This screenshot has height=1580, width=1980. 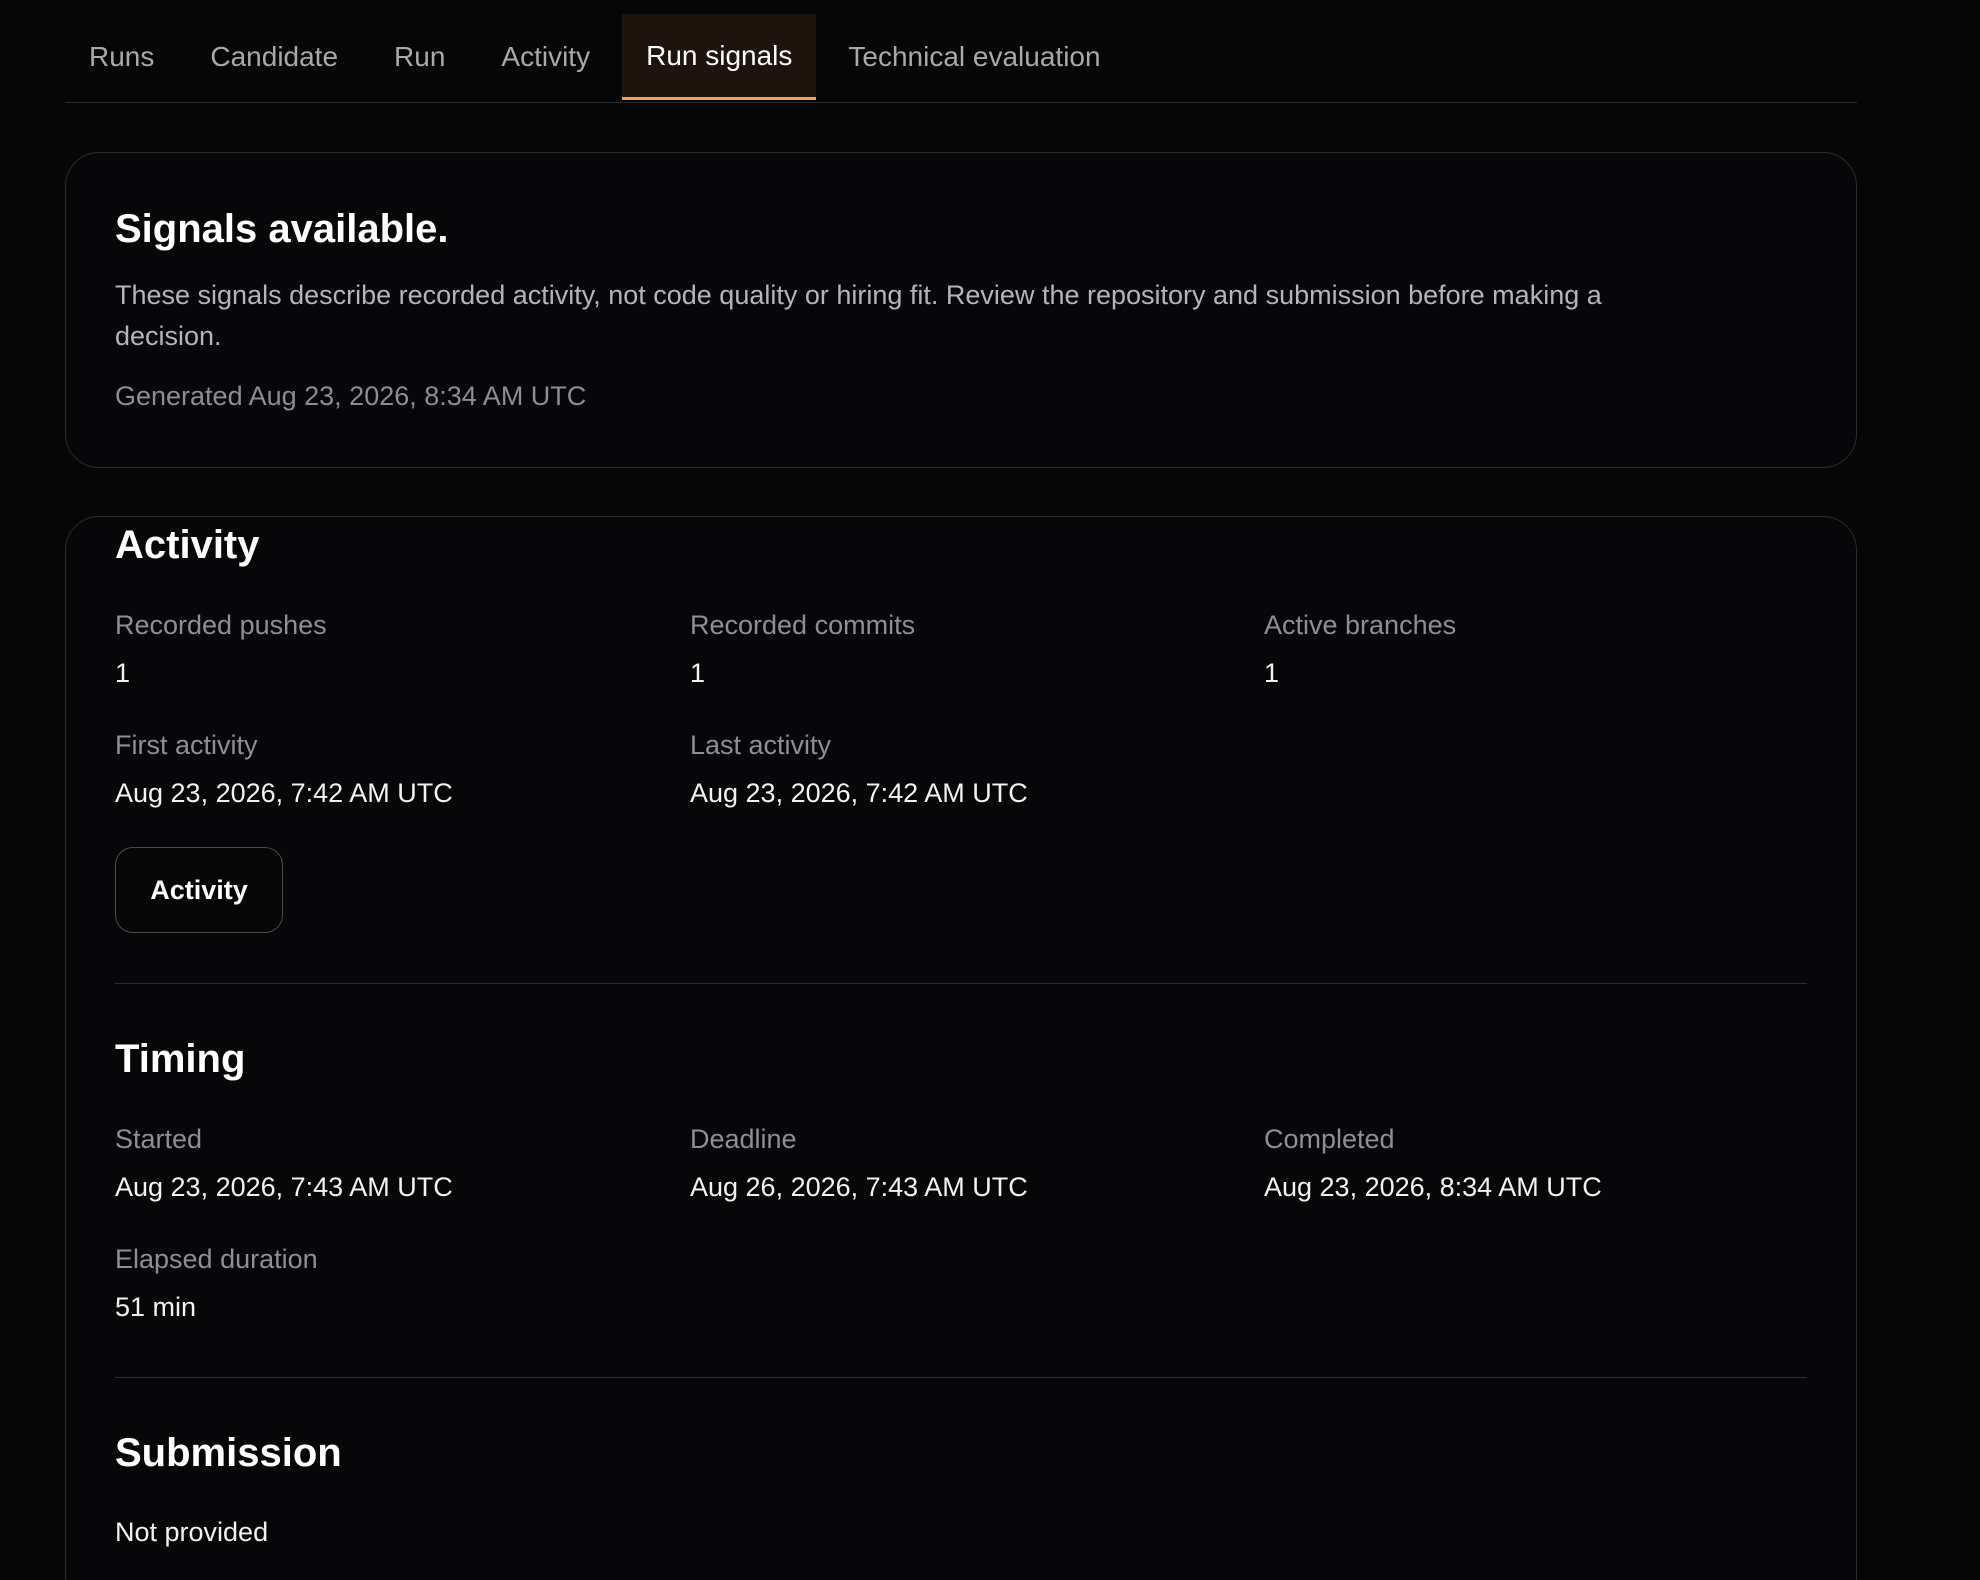 What do you see at coordinates (1360, 625) in the screenshot?
I see `active-branches-label: Active branches` at bounding box center [1360, 625].